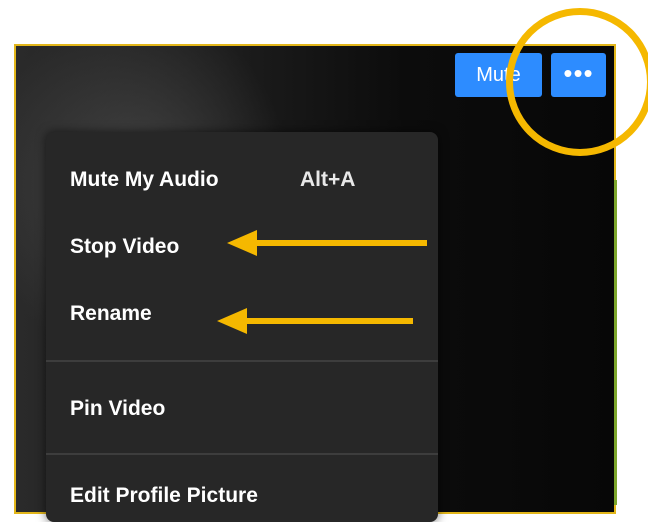 The width and height of the screenshot is (648, 522). Describe the element at coordinates (615, 342) in the screenshot. I see `tile-edge-highlight` at that location.